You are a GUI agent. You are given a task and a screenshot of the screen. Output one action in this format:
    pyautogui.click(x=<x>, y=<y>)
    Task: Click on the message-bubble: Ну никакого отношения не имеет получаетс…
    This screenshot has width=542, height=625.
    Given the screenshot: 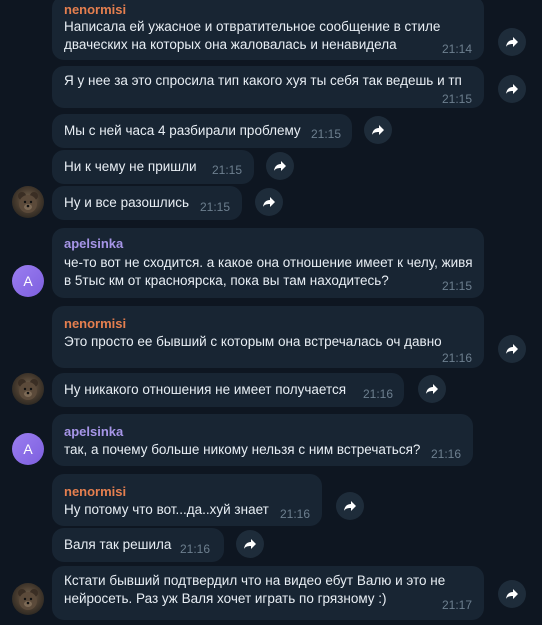 What is the action you would take?
    pyautogui.click(x=228, y=390)
    